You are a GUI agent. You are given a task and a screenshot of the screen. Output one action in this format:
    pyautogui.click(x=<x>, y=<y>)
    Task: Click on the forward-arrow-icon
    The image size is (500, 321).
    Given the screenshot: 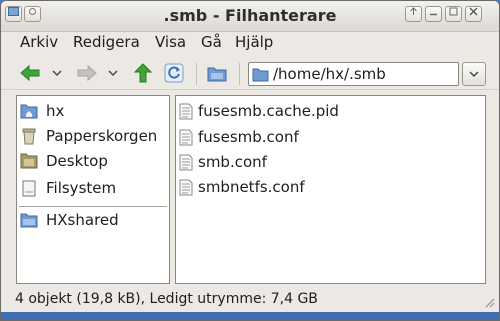 What is the action you would take?
    pyautogui.click(x=87, y=73)
    